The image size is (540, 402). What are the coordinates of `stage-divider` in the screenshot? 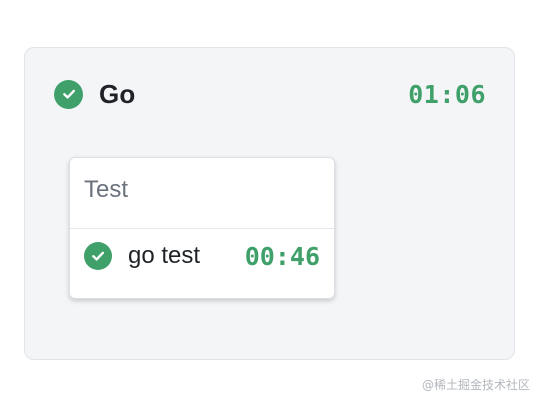 It's located at (202, 228).